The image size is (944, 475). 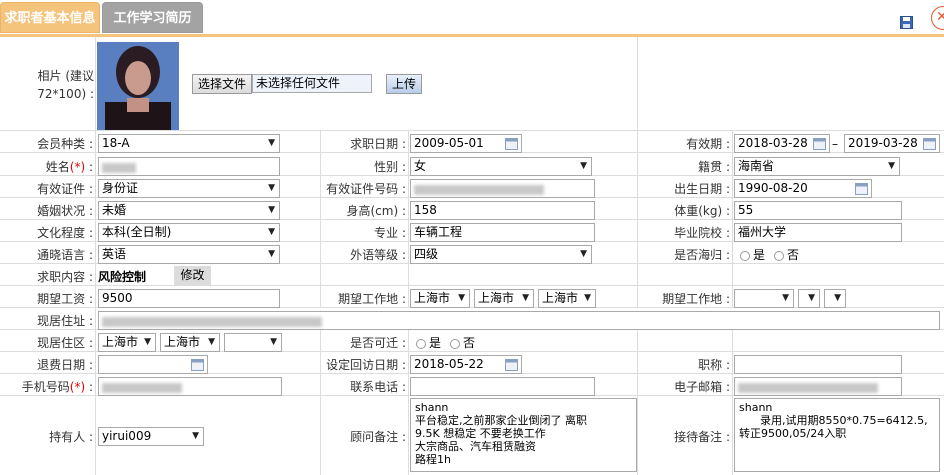 What do you see at coordinates (65, 365) in the screenshot?
I see `withdraw-date-label: 退费日期 :` at bounding box center [65, 365].